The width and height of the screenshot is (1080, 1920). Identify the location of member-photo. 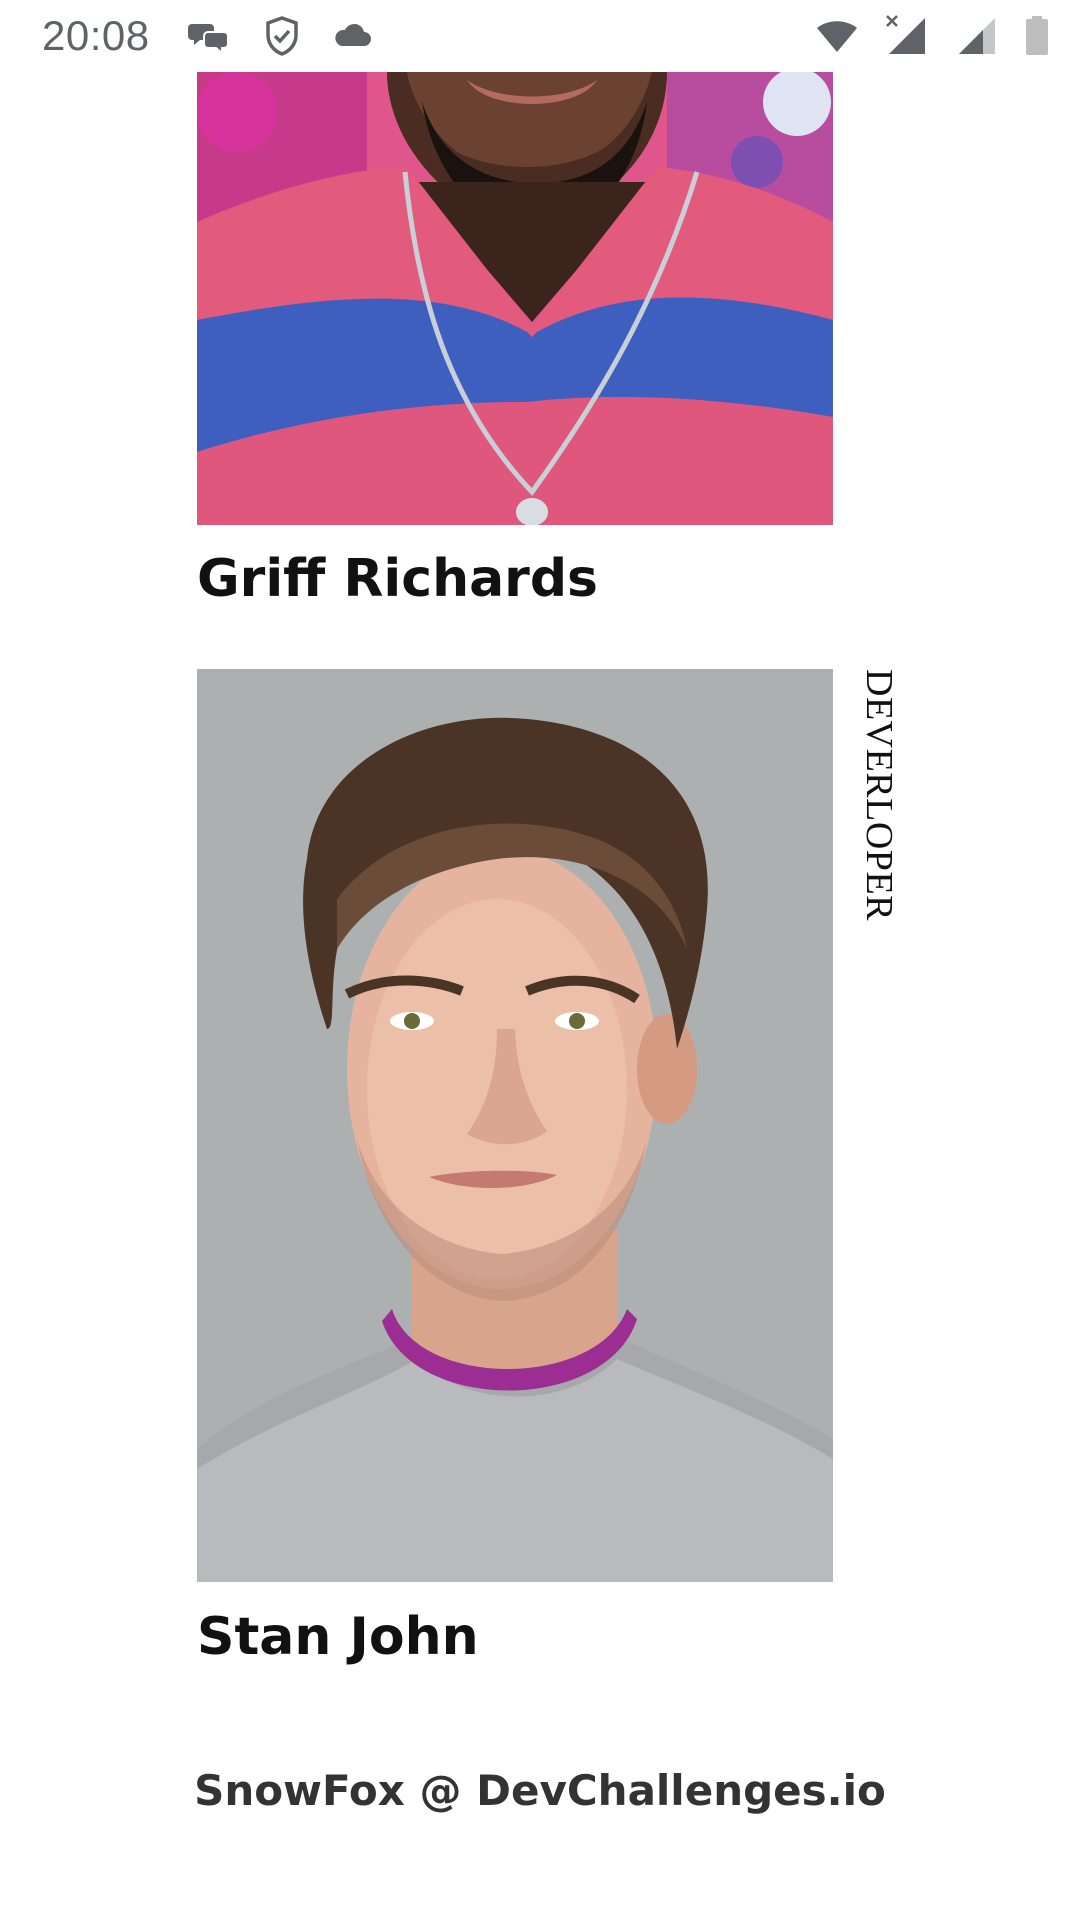
(515, 298).